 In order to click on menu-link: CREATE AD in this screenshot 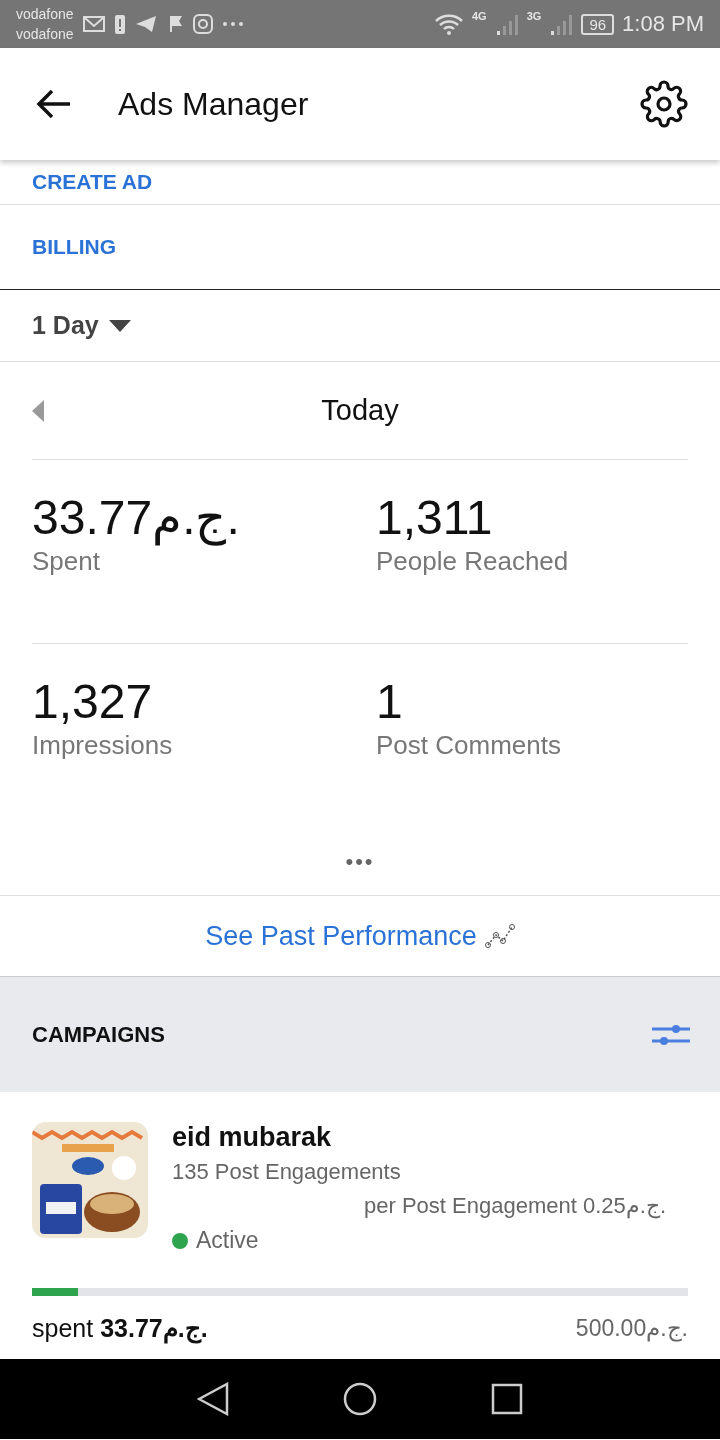, I will do `click(92, 182)`.